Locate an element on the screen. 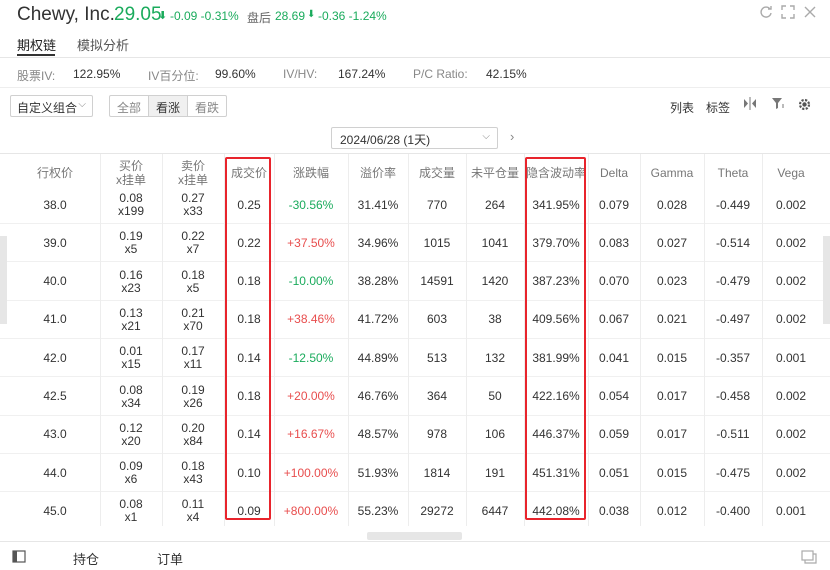 The height and width of the screenshot is (570, 830). volume-cell: 978 is located at coordinates (437, 434).